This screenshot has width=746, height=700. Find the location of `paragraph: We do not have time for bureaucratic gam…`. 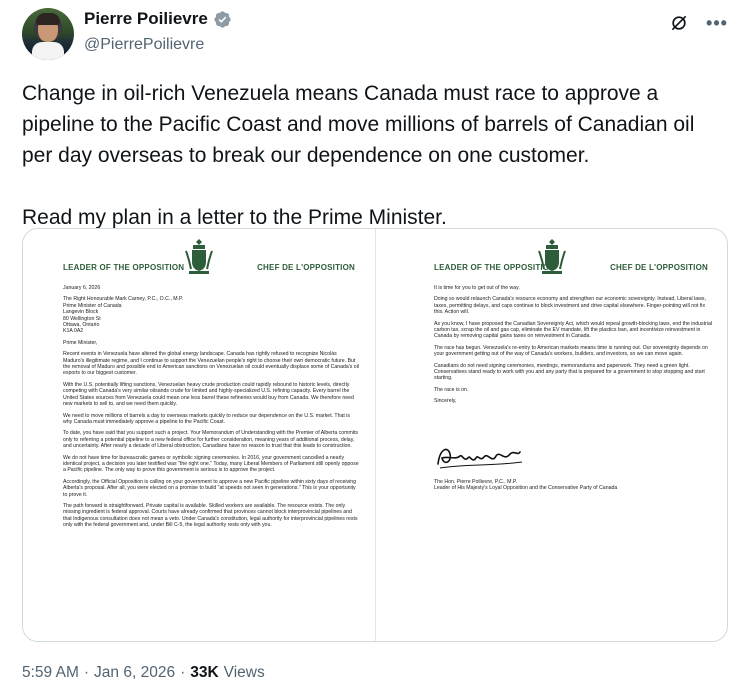

paragraph: We do not have time for bureaucratic gam… is located at coordinates (211, 464).